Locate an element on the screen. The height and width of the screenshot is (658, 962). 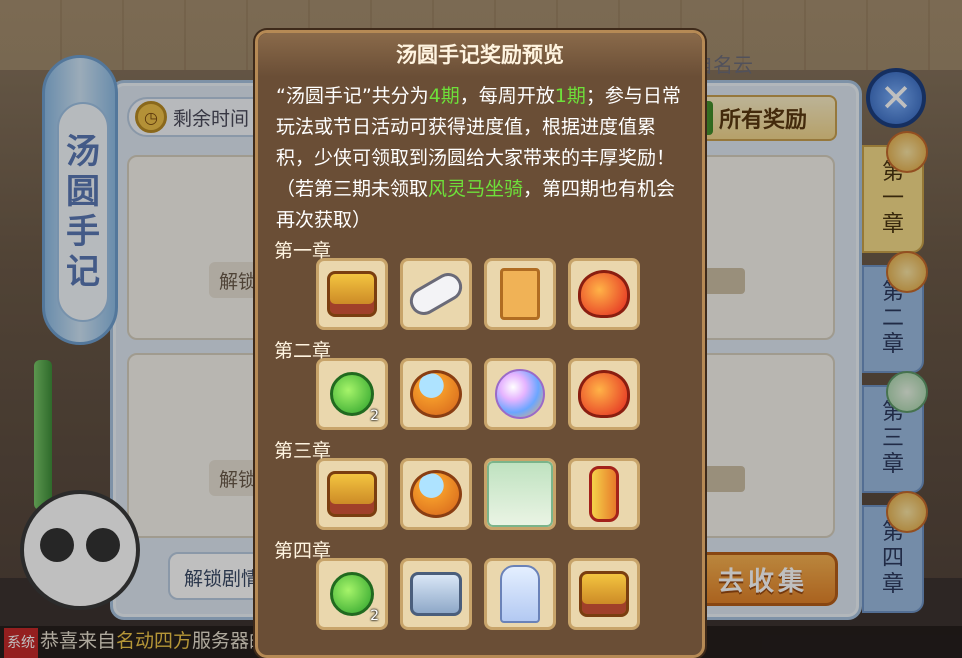
chapter-1-rewards: 第一章 is located at coordinates (480, 284).